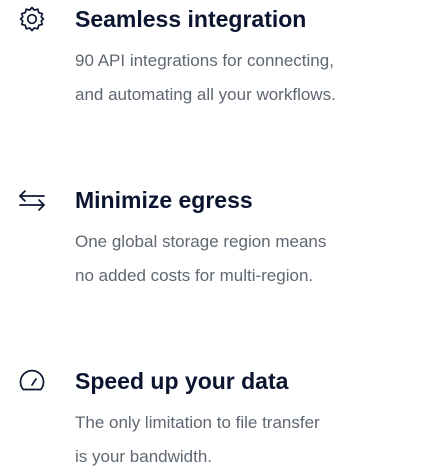 Image resolution: width=435 pixels, height=474 pixels. What do you see at coordinates (182, 381) in the screenshot?
I see `feature-title: Speed up your data` at bounding box center [182, 381].